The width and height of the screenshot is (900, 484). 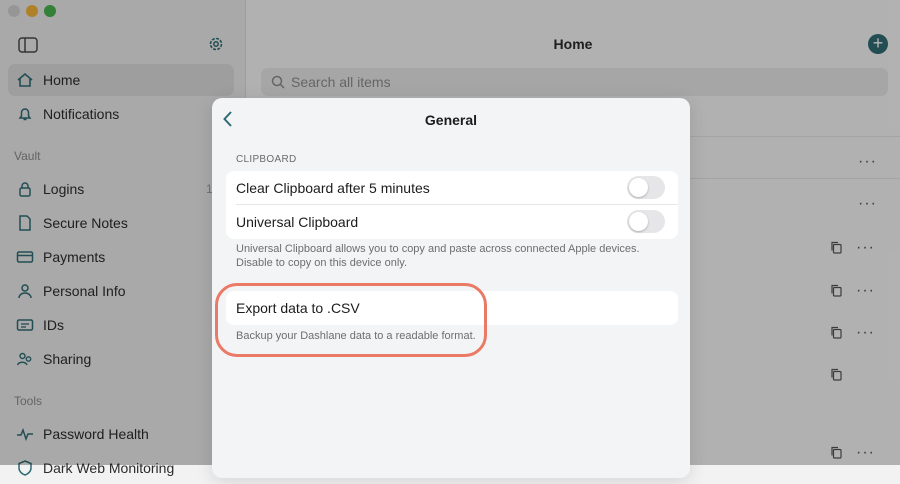 I want to click on clear-clipboard-toggle, so click(x=646, y=187).